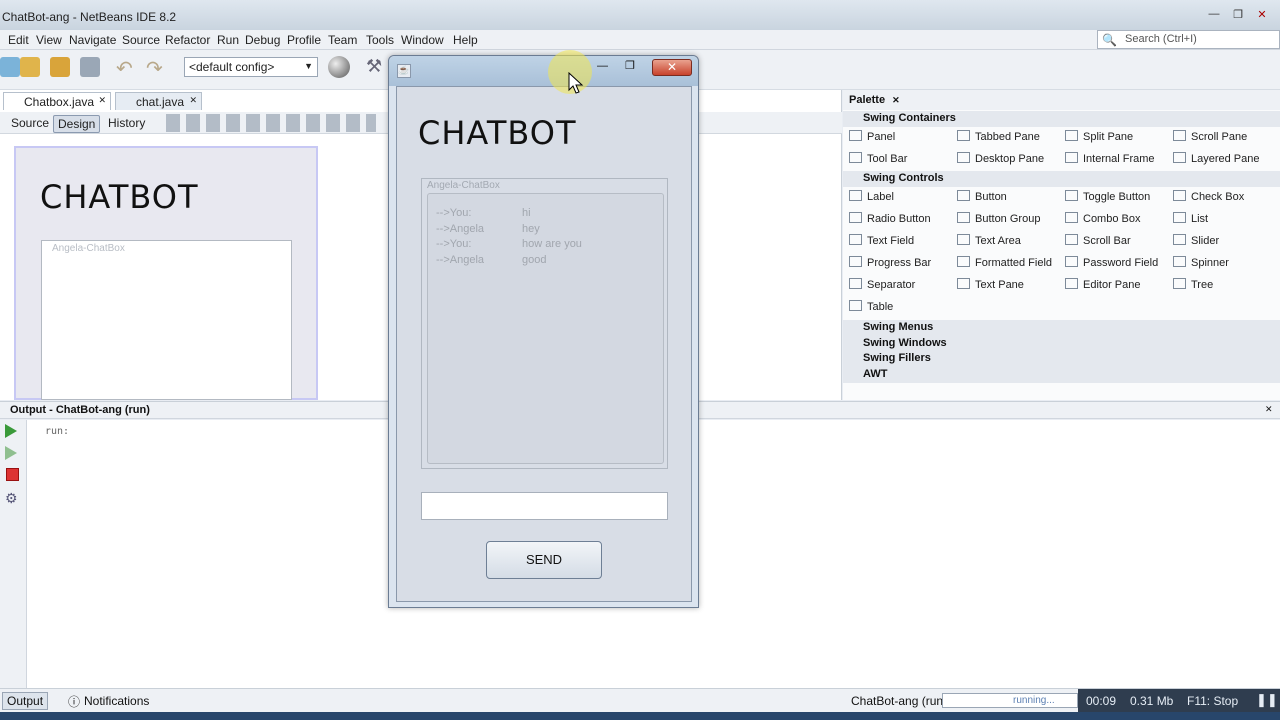  I want to click on menu-refactor: Refactor, so click(187, 40).